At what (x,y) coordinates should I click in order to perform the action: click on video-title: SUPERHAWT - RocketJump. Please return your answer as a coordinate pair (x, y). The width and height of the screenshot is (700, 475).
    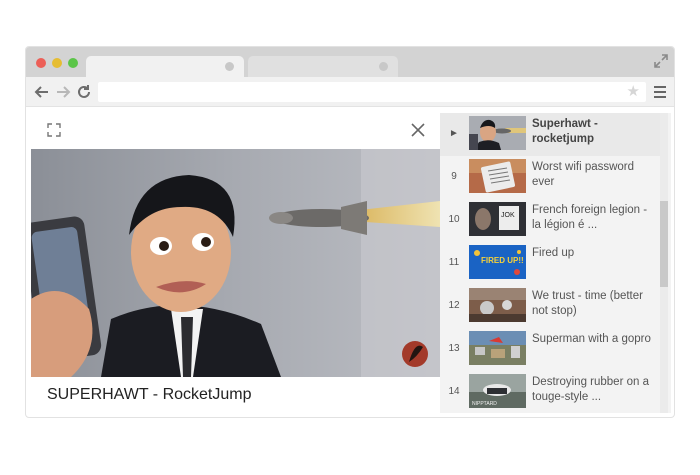
    Looking at the image, I should click on (149, 394).